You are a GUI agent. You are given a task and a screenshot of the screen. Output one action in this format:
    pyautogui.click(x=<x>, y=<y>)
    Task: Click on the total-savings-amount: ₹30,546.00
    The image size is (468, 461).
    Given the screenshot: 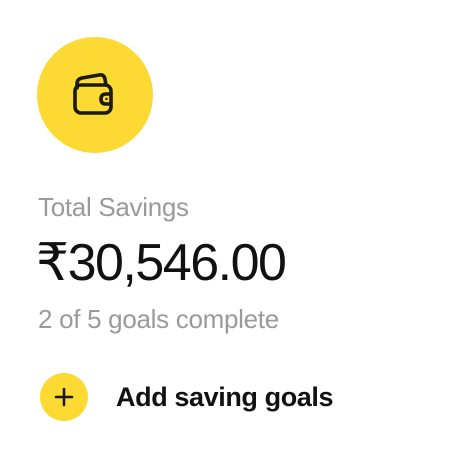 What is the action you would take?
    pyautogui.click(x=161, y=263)
    